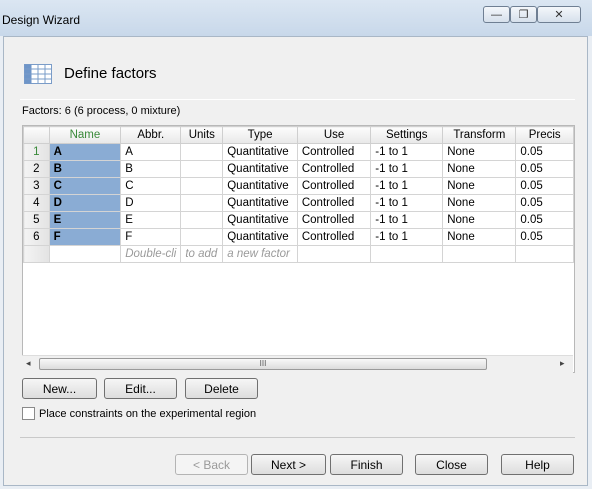 The height and width of the screenshot is (489, 592). I want to click on new-factor-hint: to add, so click(202, 254).